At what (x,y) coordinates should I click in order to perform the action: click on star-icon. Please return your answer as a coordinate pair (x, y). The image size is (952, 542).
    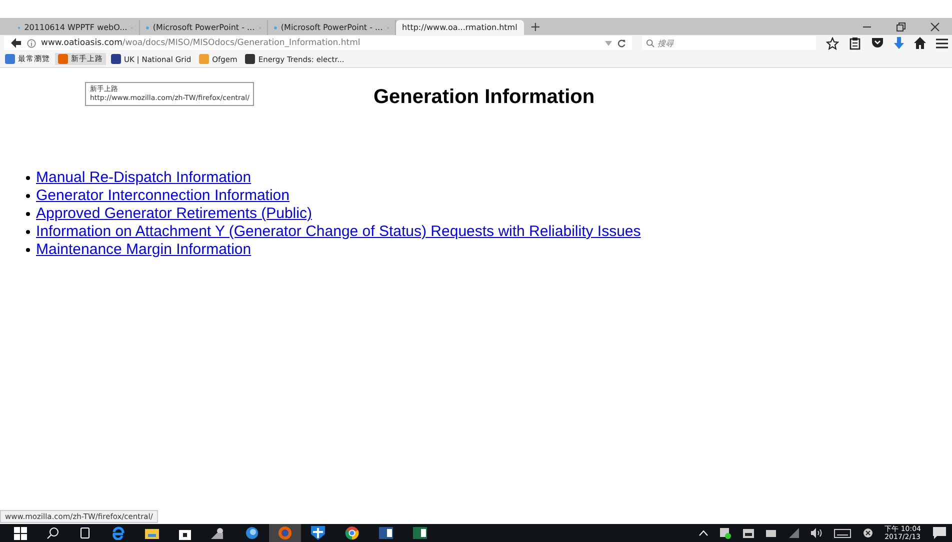
    Looking at the image, I should click on (832, 43).